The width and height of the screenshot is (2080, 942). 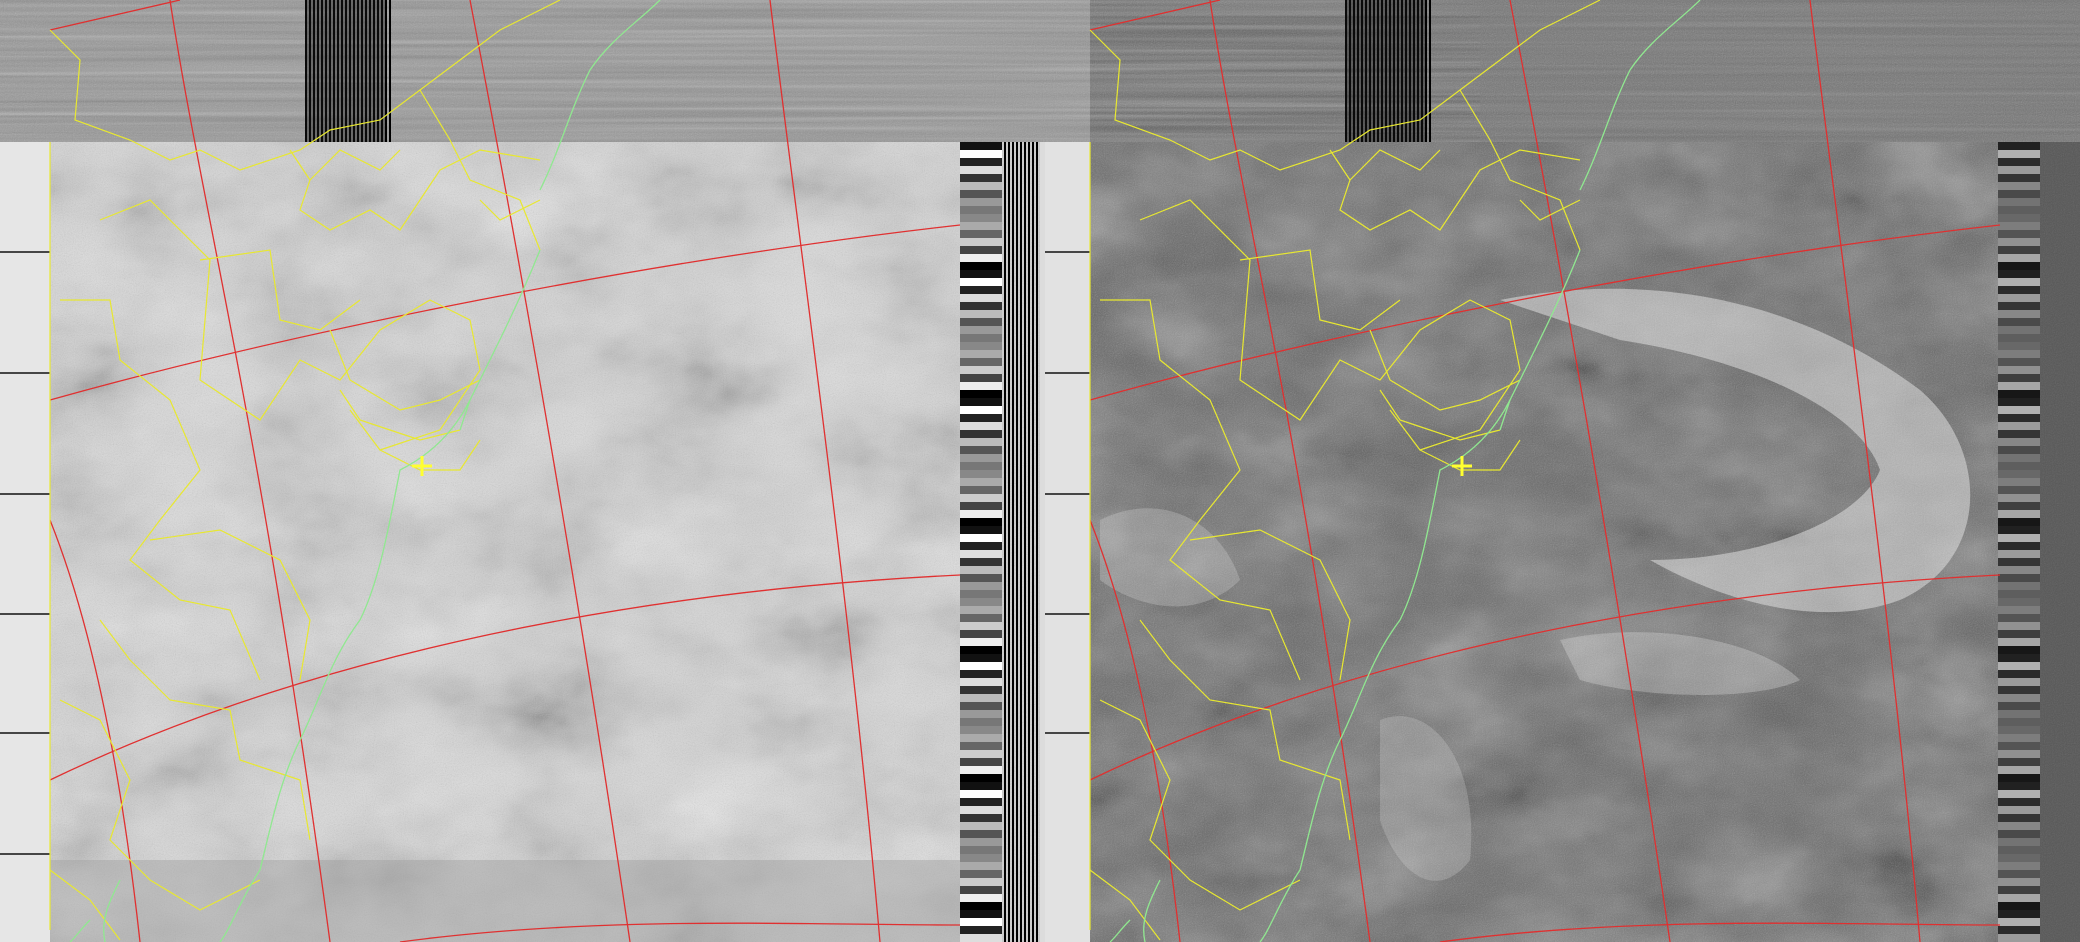 What do you see at coordinates (25, 542) in the screenshot?
I see `left-sync-margin` at bounding box center [25, 542].